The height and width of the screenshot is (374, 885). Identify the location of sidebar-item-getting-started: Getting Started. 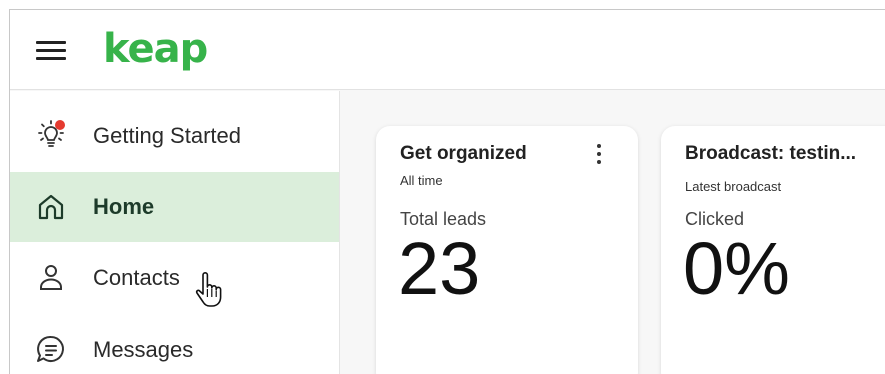
(174, 136).